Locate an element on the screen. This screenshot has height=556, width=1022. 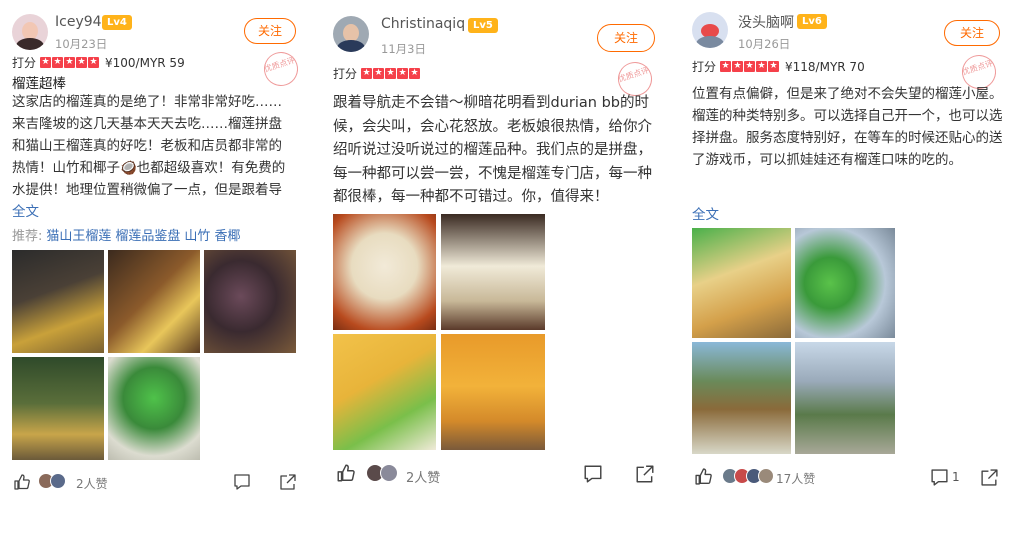
level-badge: Lv5 is located at coordinates (483, 25).